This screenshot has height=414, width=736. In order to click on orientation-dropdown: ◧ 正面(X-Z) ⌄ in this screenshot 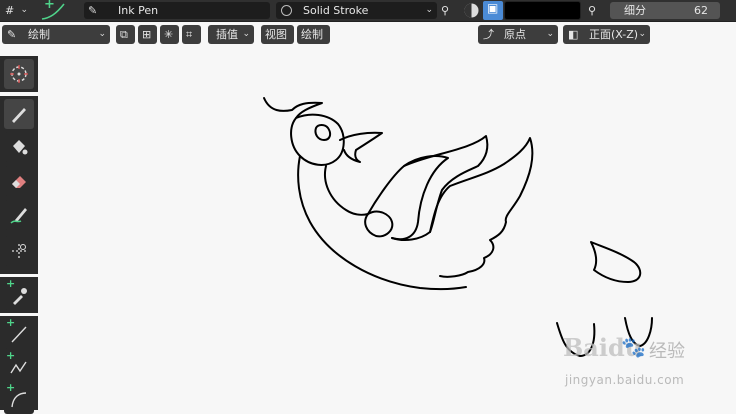, I will do `click(606, 34)`.